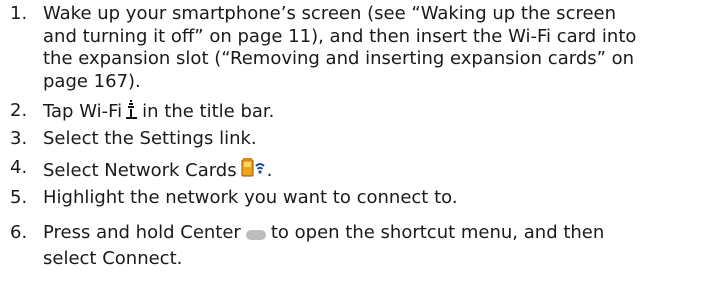 The width and height of the screenshot is (702, 284). Describe the element at coordinates (19, 232) in the screenshot. I see `step-number: 6.` at that location.